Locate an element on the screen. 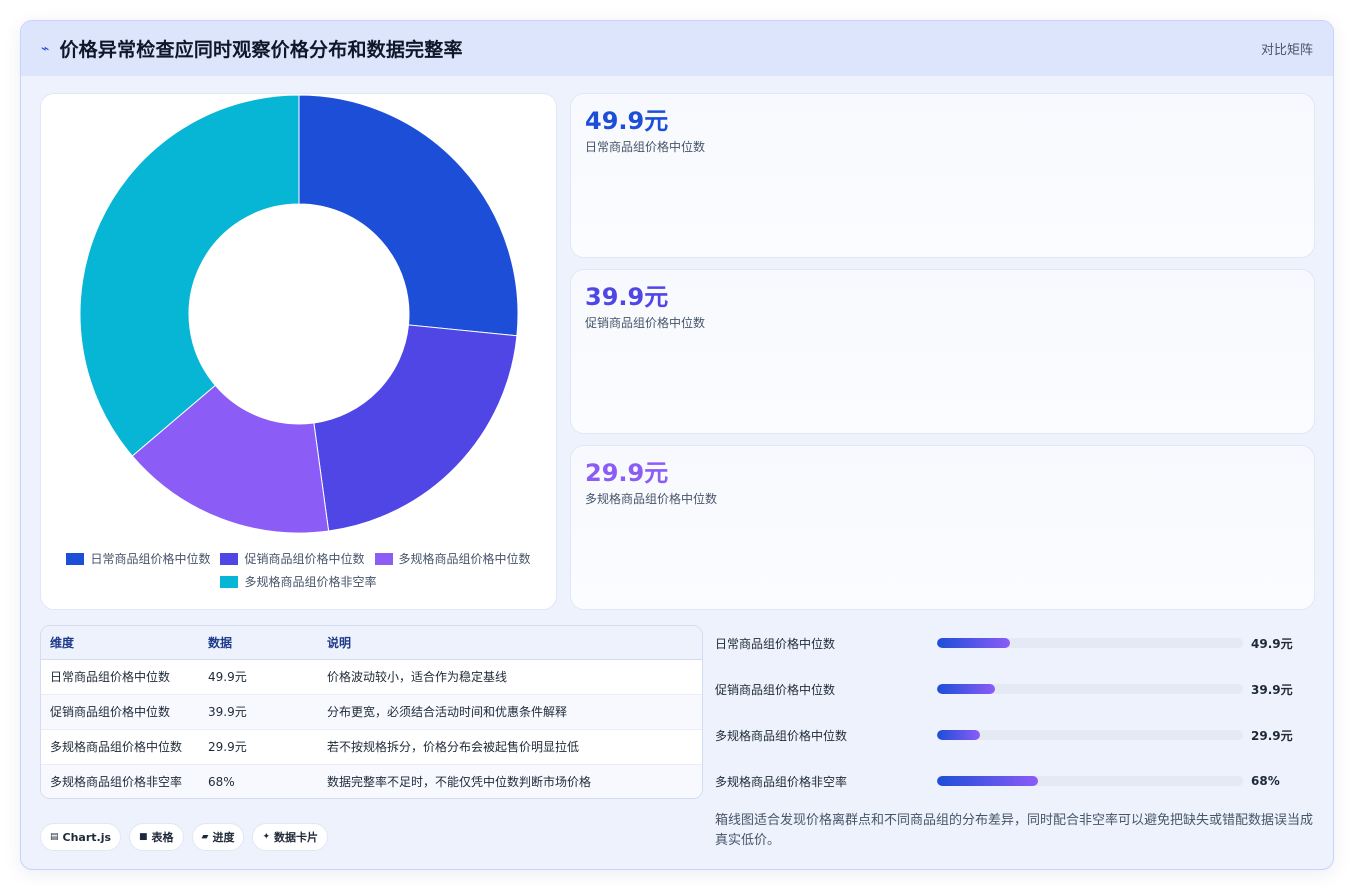  table-row: 日常商品组价格中位数 49.9元 价格波动较小，适合作为稳定基线 is located at coordinates (371, 677).